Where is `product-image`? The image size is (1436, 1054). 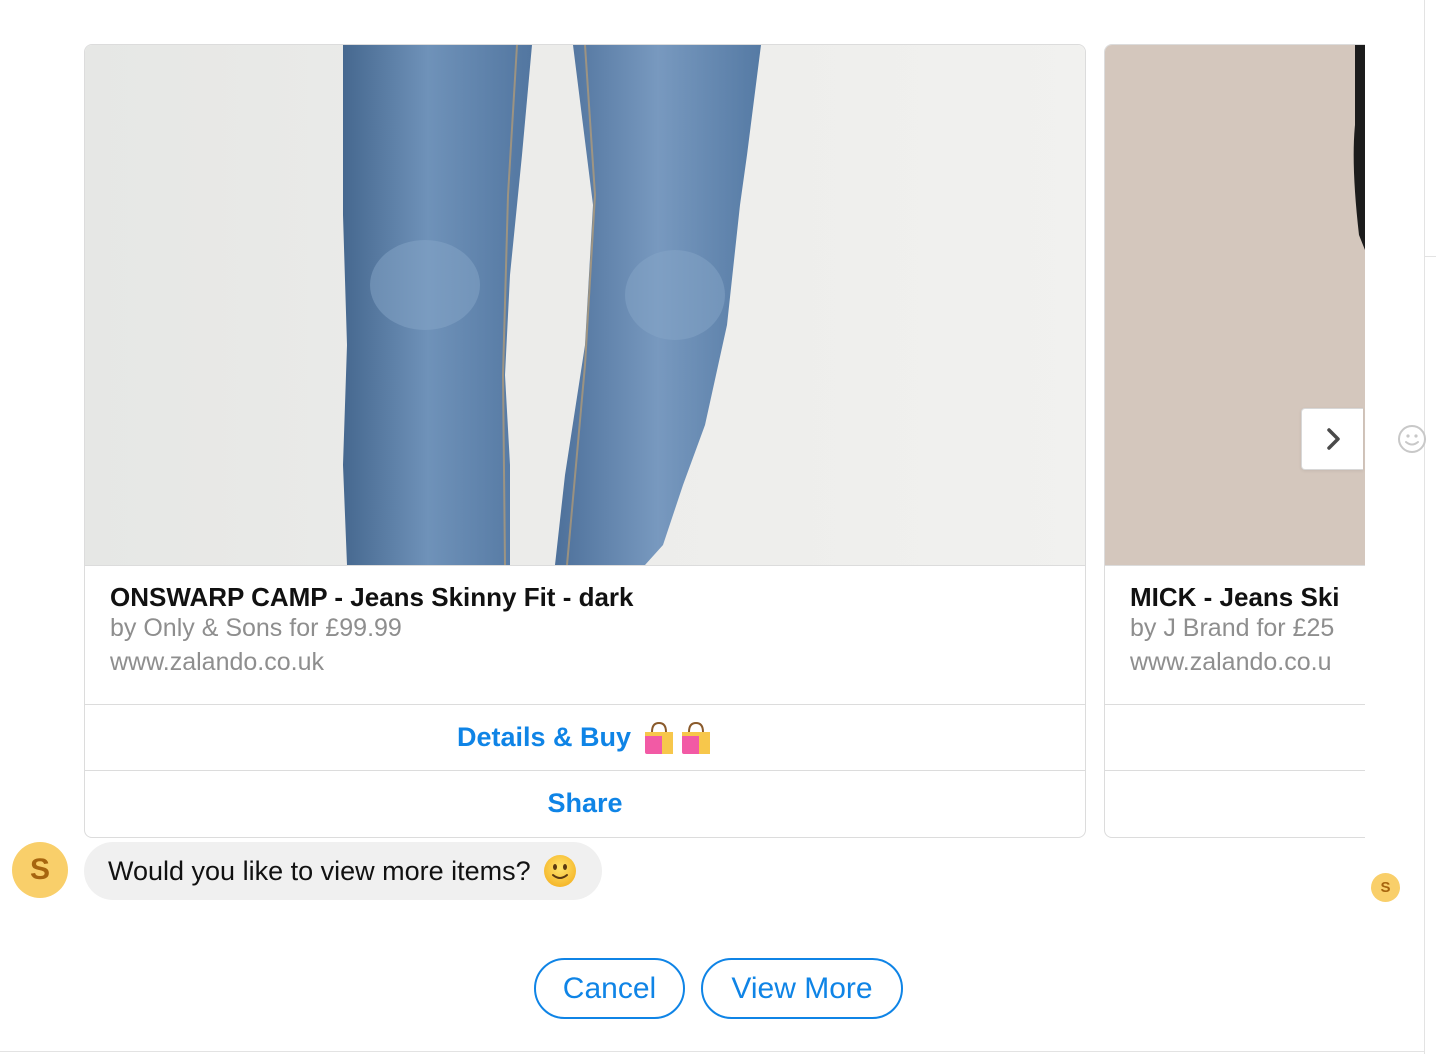 product-image is located at coordinates (1235, 305).